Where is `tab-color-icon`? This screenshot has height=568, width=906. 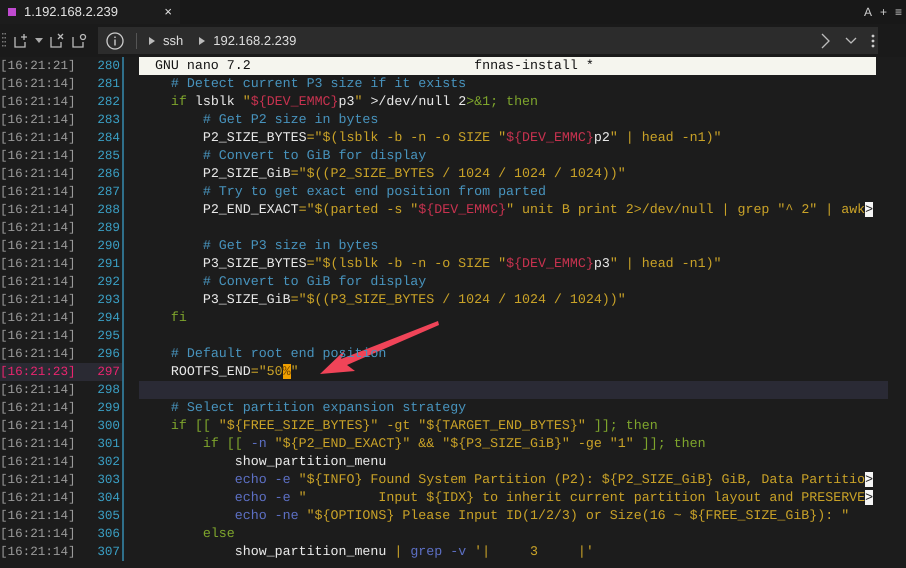
tab-color-icon is located at coordinates (12, 12).